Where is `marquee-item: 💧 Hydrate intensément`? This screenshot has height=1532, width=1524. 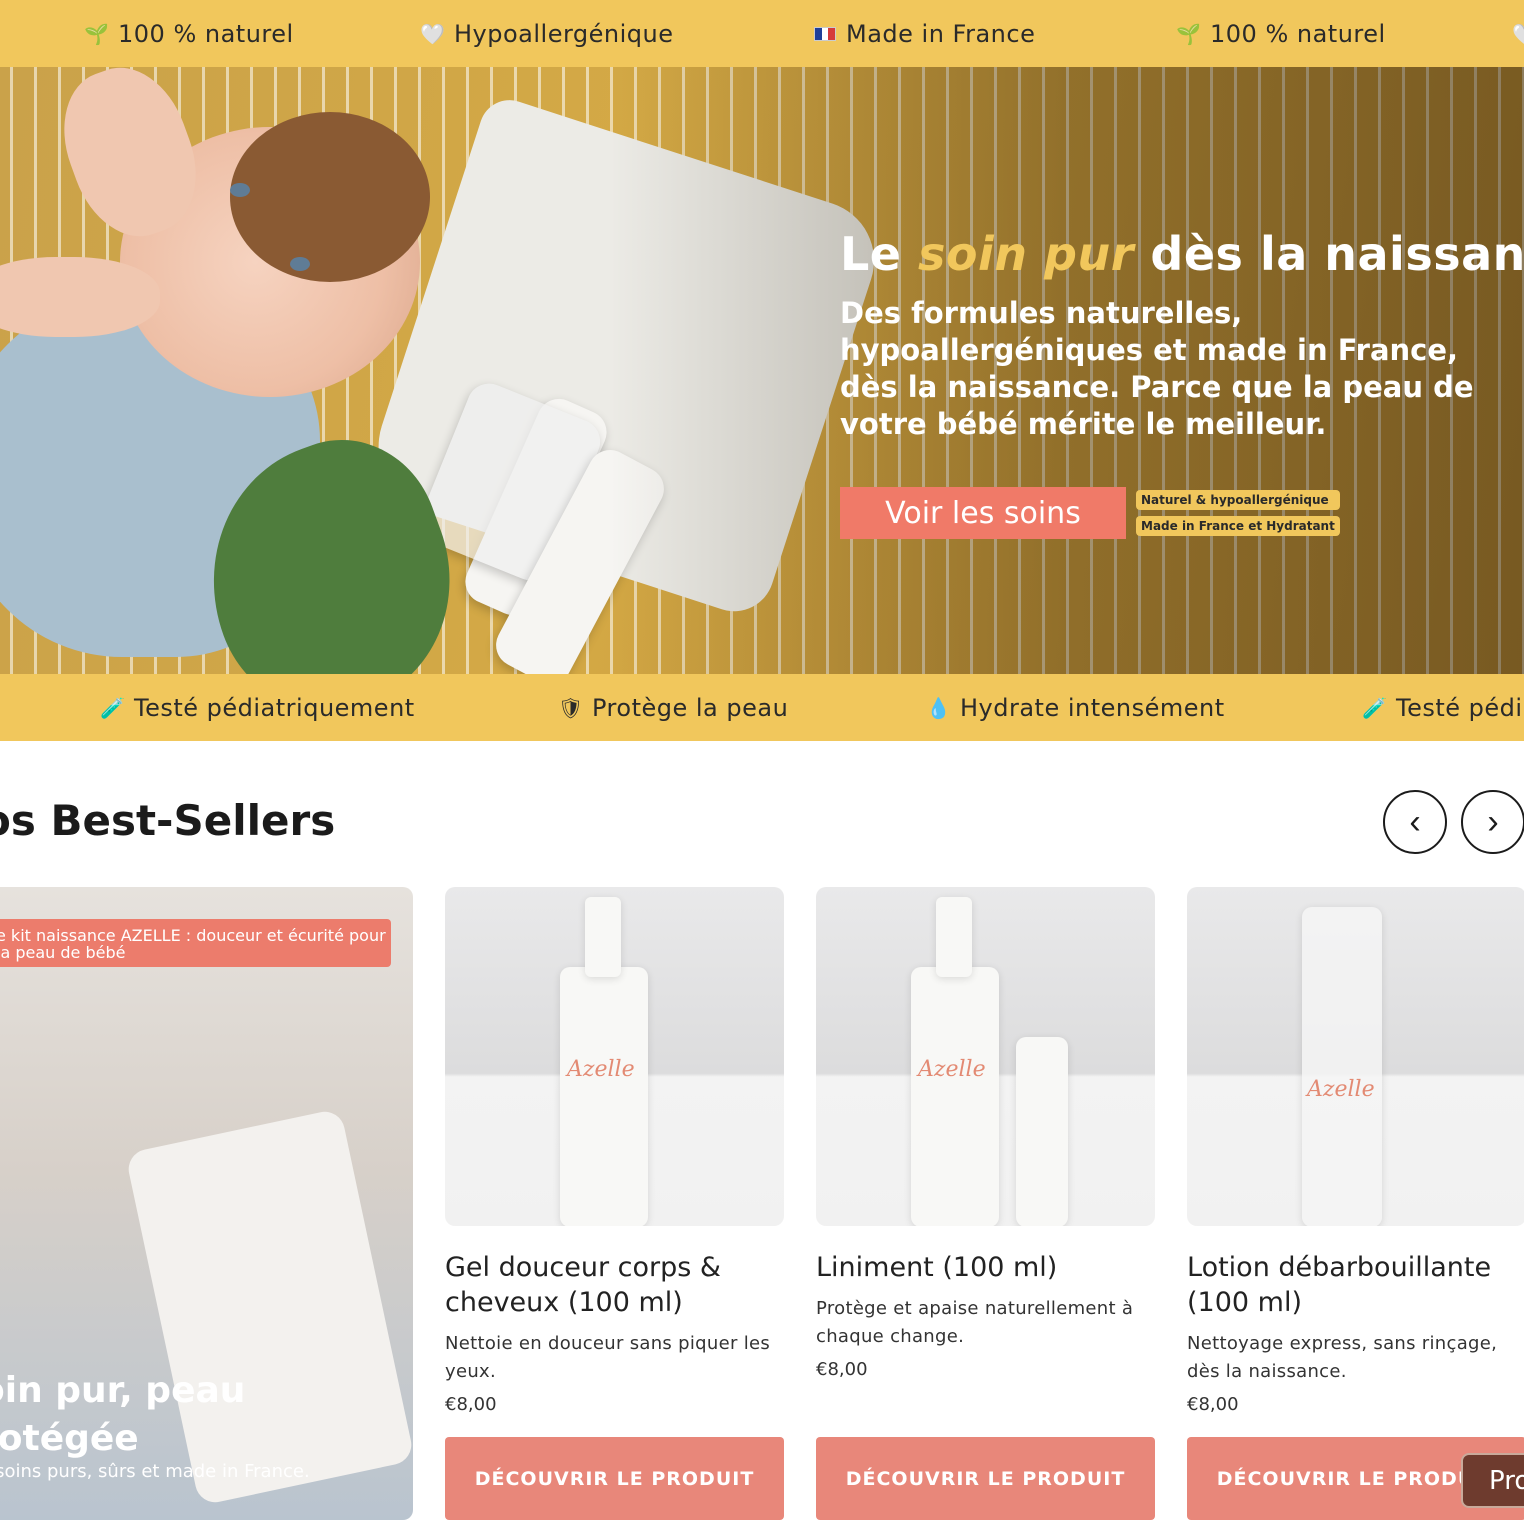
marquee-item: 💧 Hydrate intensément is located at coordinates (1075, 707).